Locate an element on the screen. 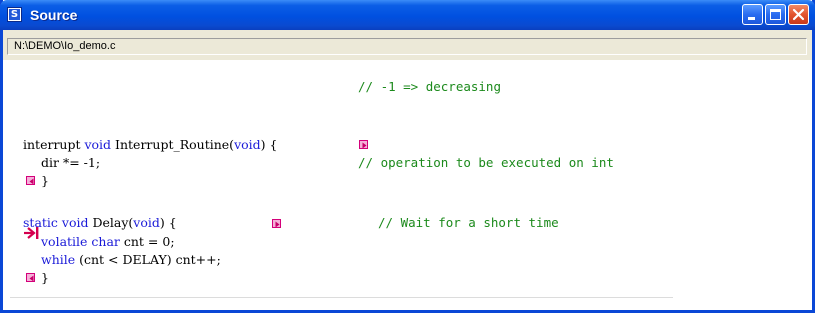 The image size is (815, 313). code-comment: // operation to be executed on int is located at coordinates (486, 162).